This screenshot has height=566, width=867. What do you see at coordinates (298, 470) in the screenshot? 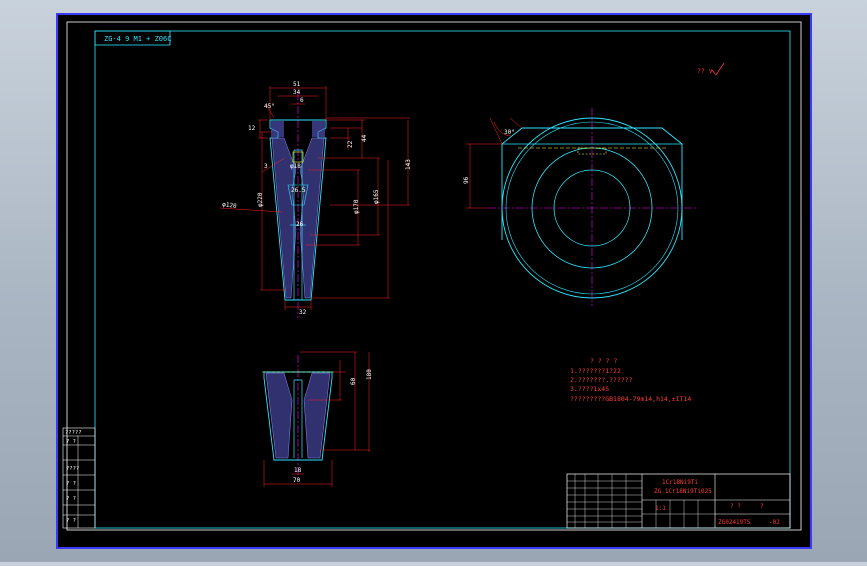
I see `bottom-dim-slot: 18` at bounding box center [298, 470].